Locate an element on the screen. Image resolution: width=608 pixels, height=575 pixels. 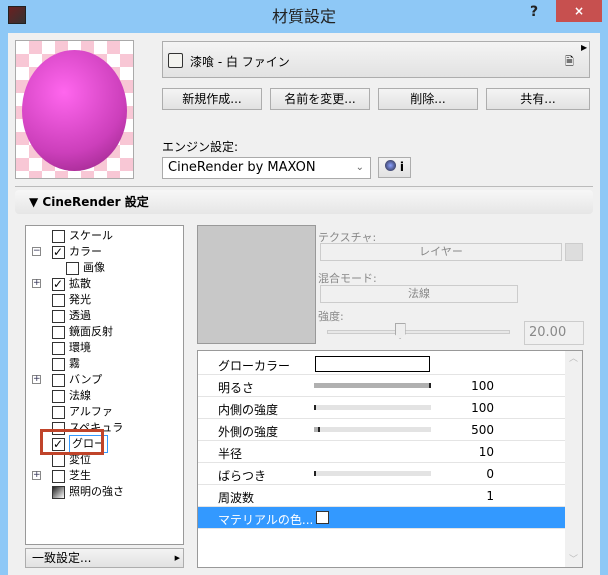
tree-item: アルファ is located at coordinates (82, 412).